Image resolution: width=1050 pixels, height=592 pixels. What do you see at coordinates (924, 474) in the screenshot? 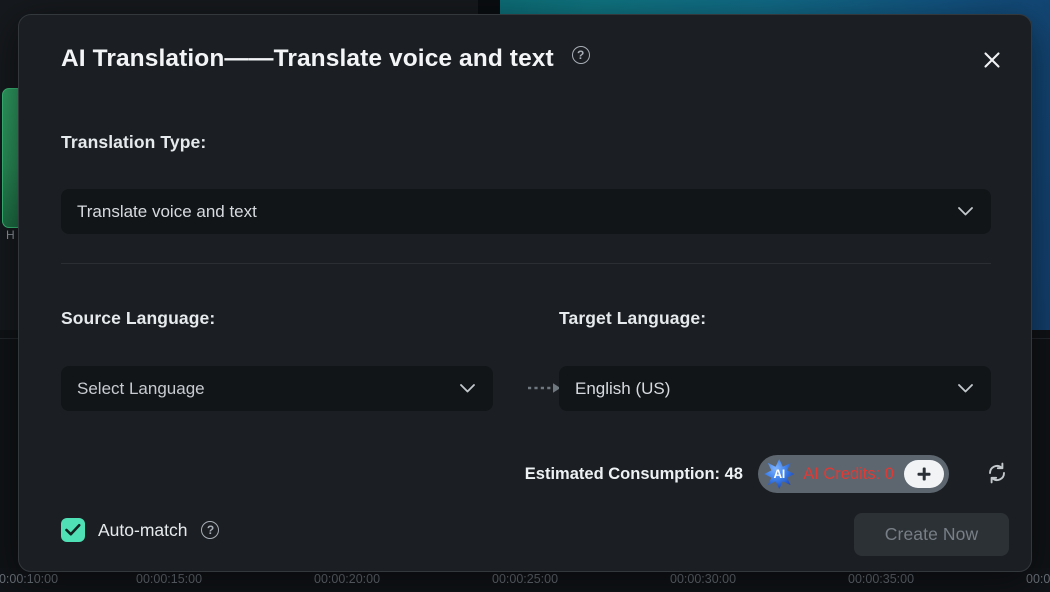
I see `plus-icon` at bounding box center [924, 474].